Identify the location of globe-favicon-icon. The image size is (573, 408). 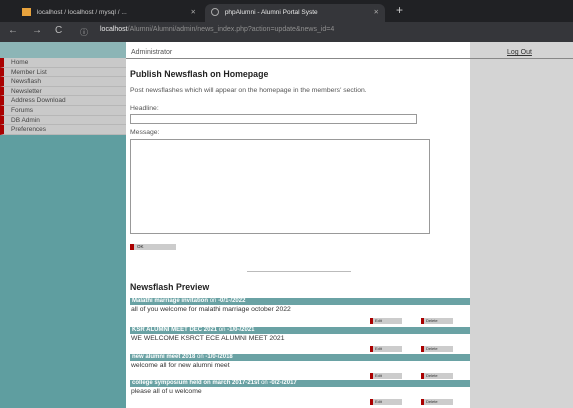
(215, 12).